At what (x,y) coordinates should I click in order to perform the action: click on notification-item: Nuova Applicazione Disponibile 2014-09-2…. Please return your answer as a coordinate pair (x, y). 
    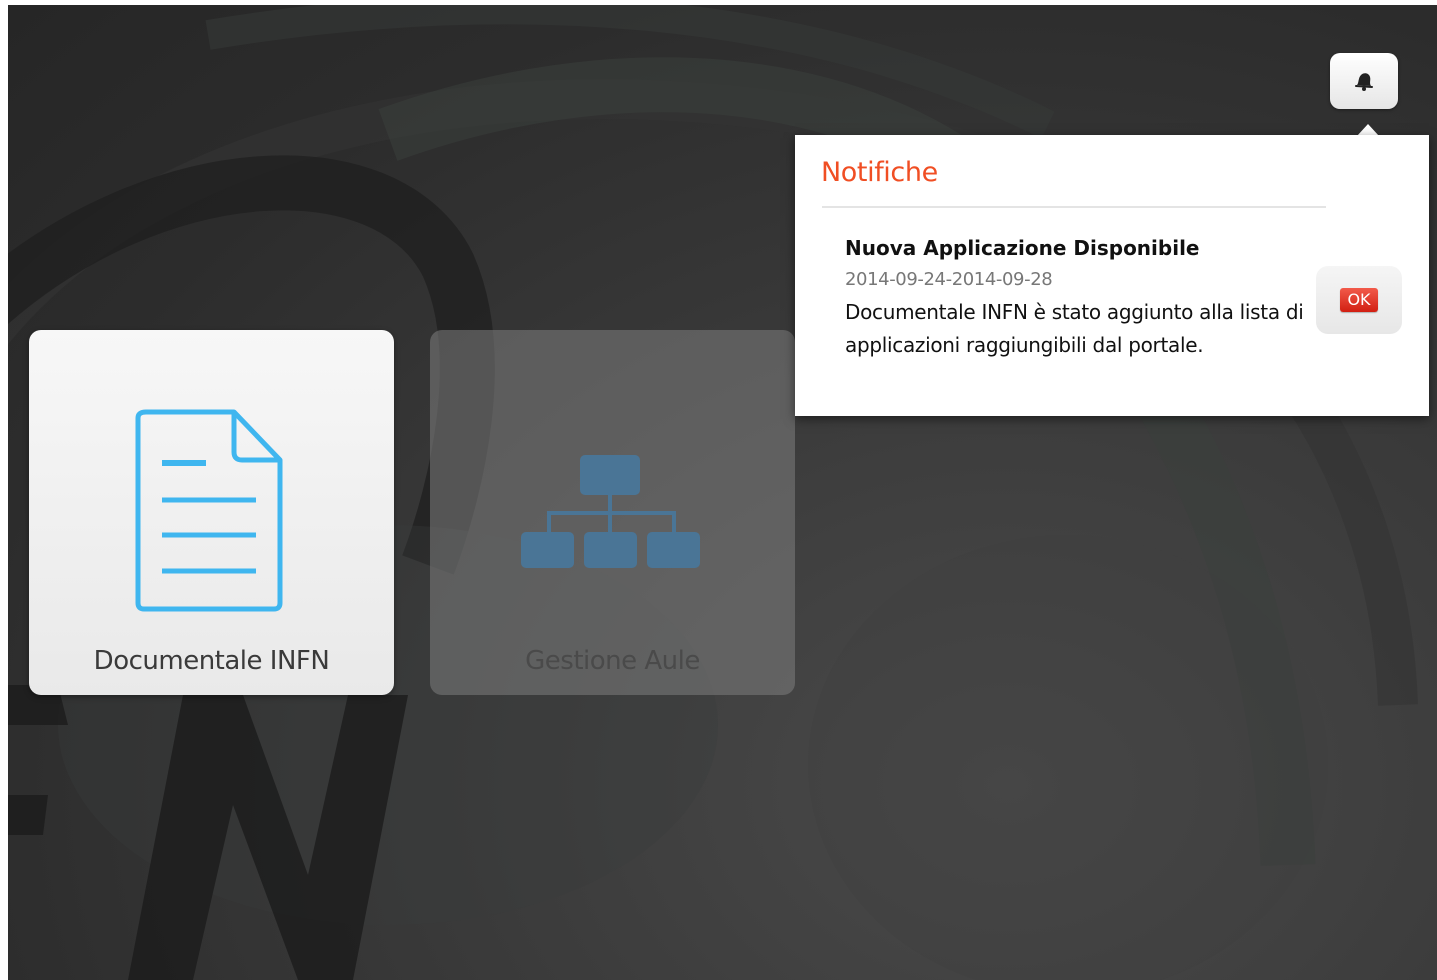
    Looking at the image, I should click on (1075, 298).